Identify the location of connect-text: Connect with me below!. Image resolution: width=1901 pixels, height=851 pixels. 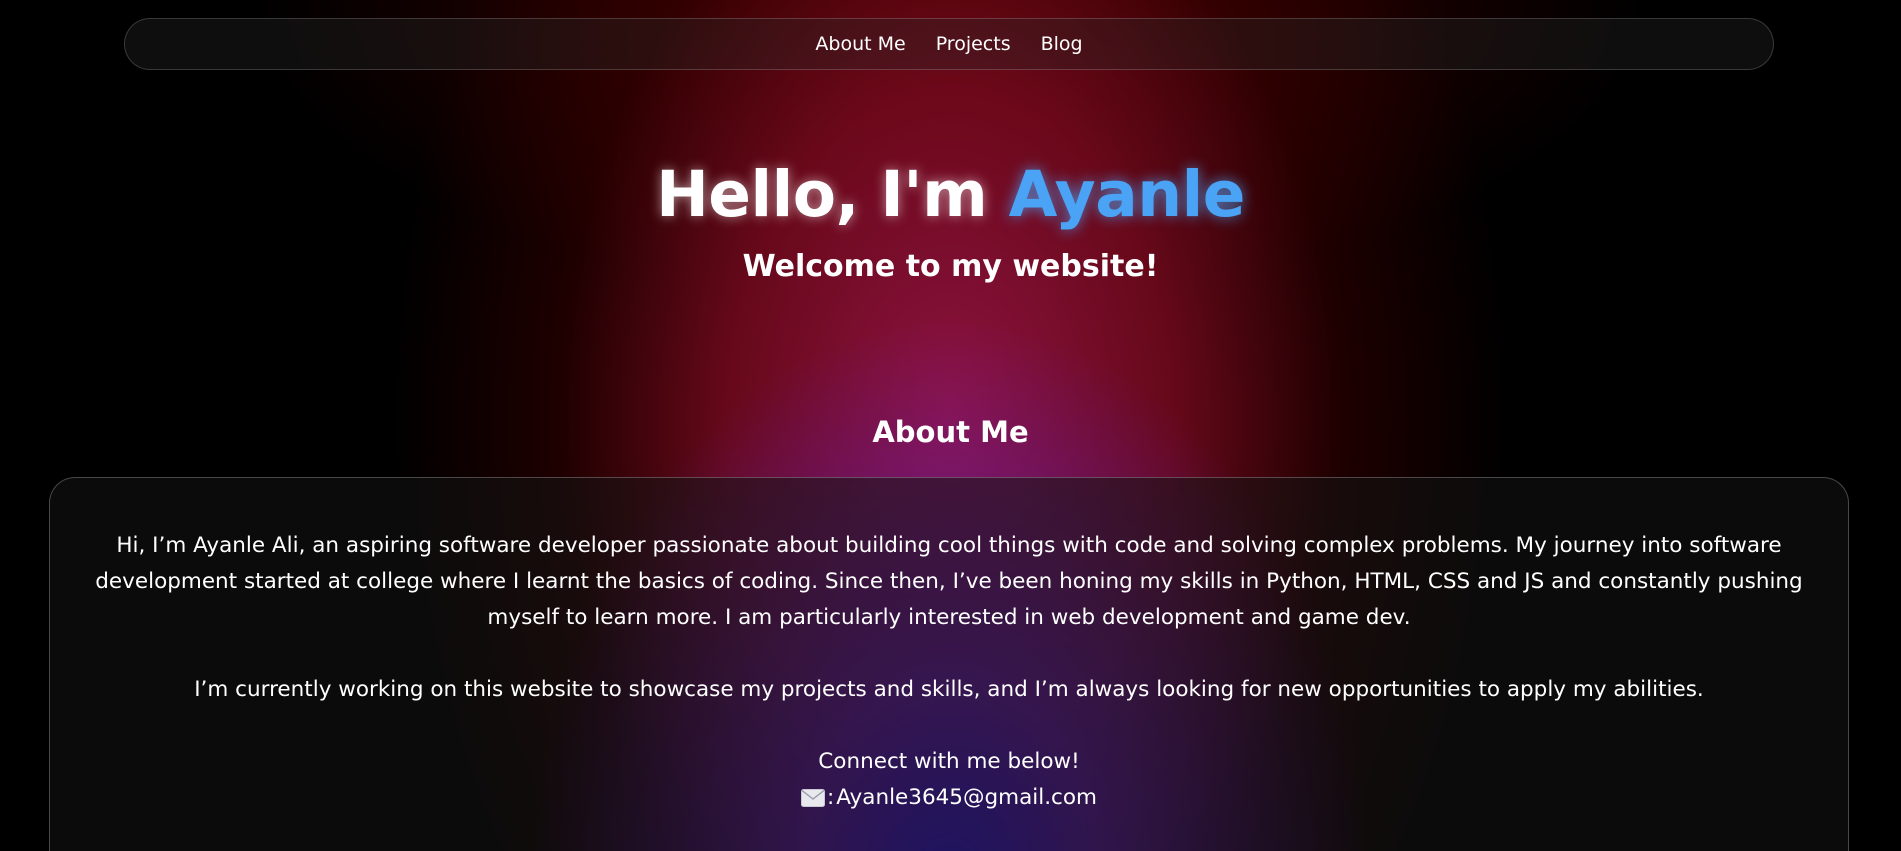
(949, 761).